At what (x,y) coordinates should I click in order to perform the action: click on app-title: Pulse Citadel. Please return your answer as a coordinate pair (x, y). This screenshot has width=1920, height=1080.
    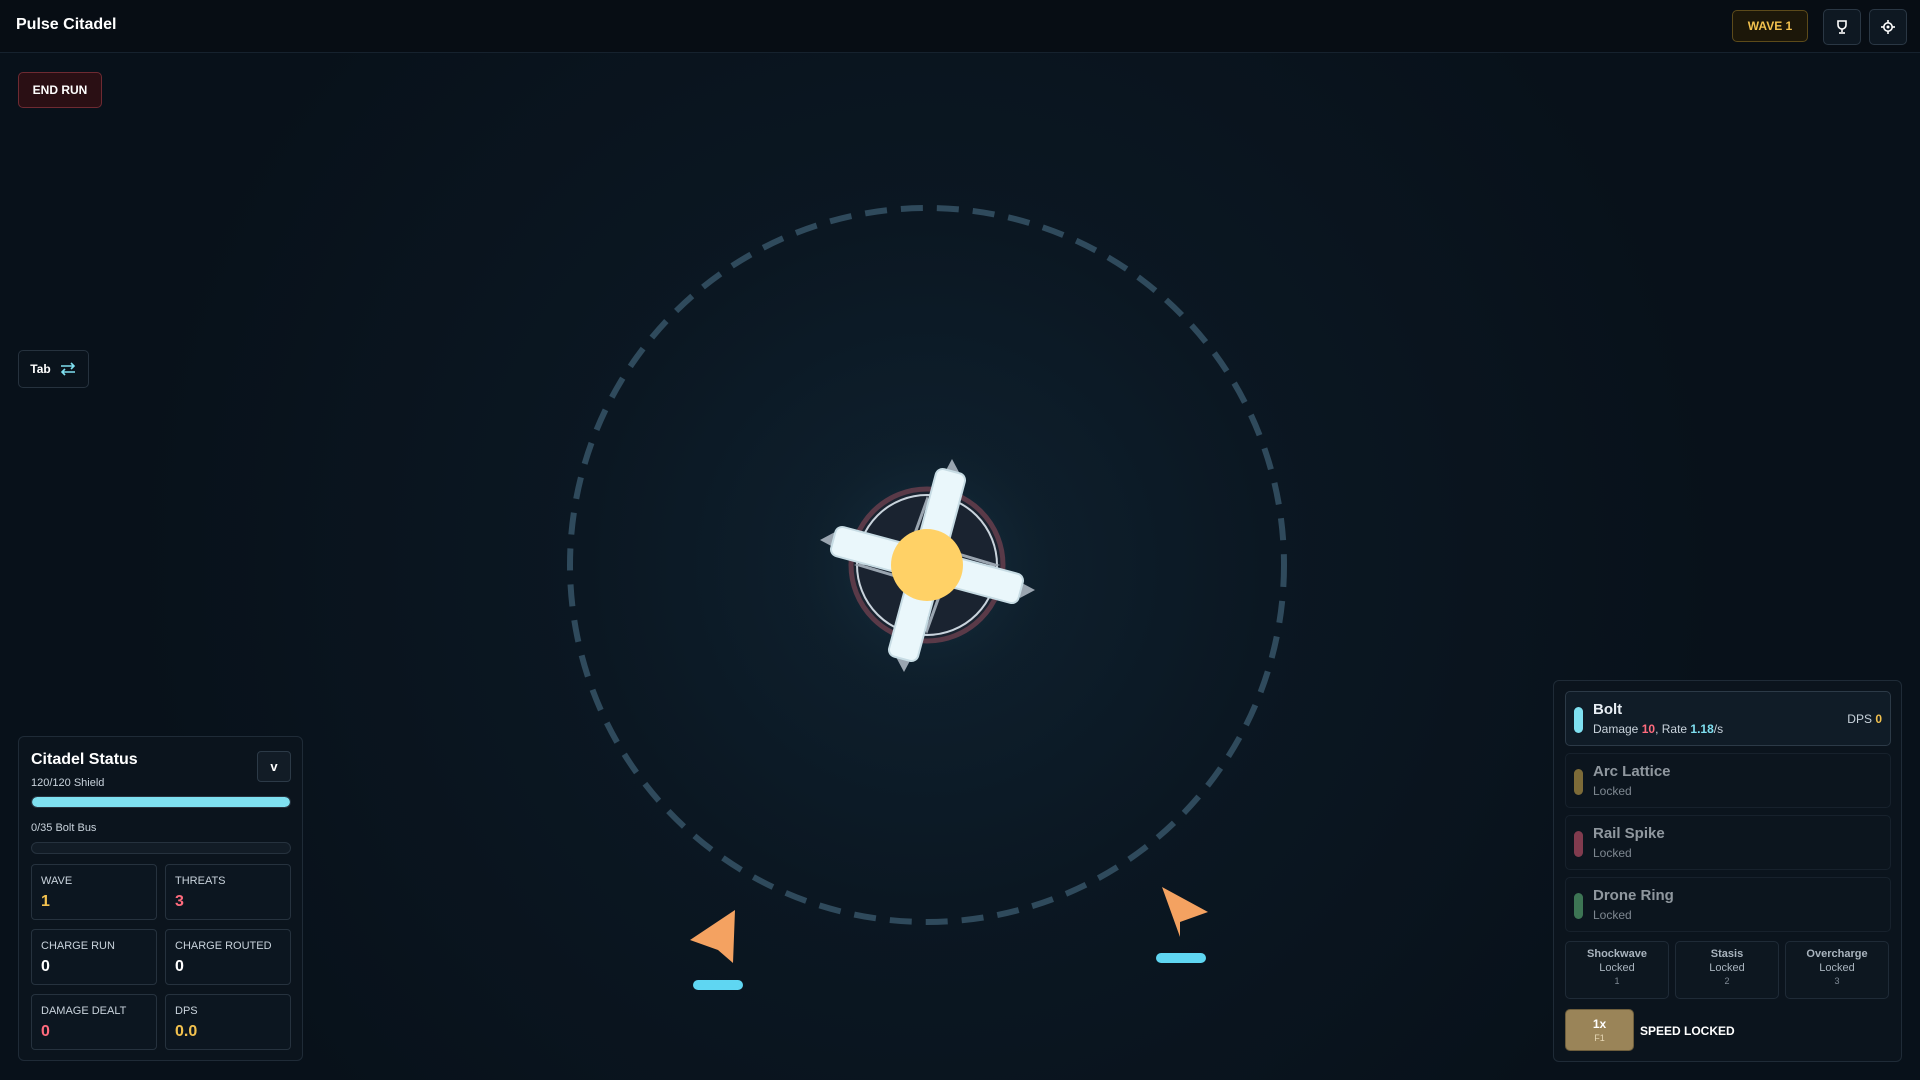
    Looking at the image, I should click on (66, 24).